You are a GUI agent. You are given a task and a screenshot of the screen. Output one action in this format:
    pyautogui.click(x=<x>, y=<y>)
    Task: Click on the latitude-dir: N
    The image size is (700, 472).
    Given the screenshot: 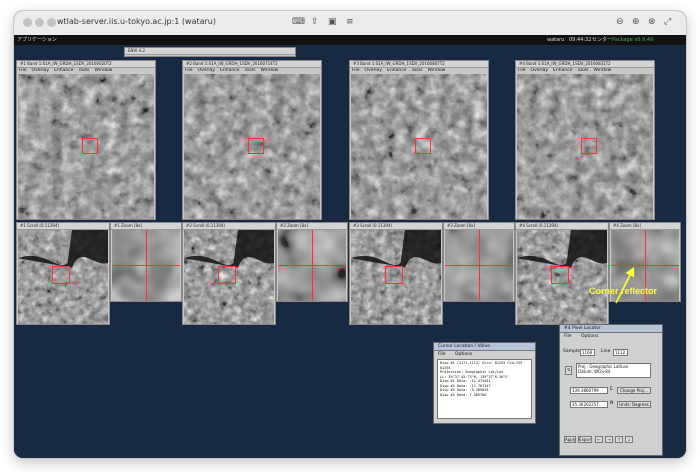 What is the action you would take?
    pyautogui.click(x=612, y=403)
    